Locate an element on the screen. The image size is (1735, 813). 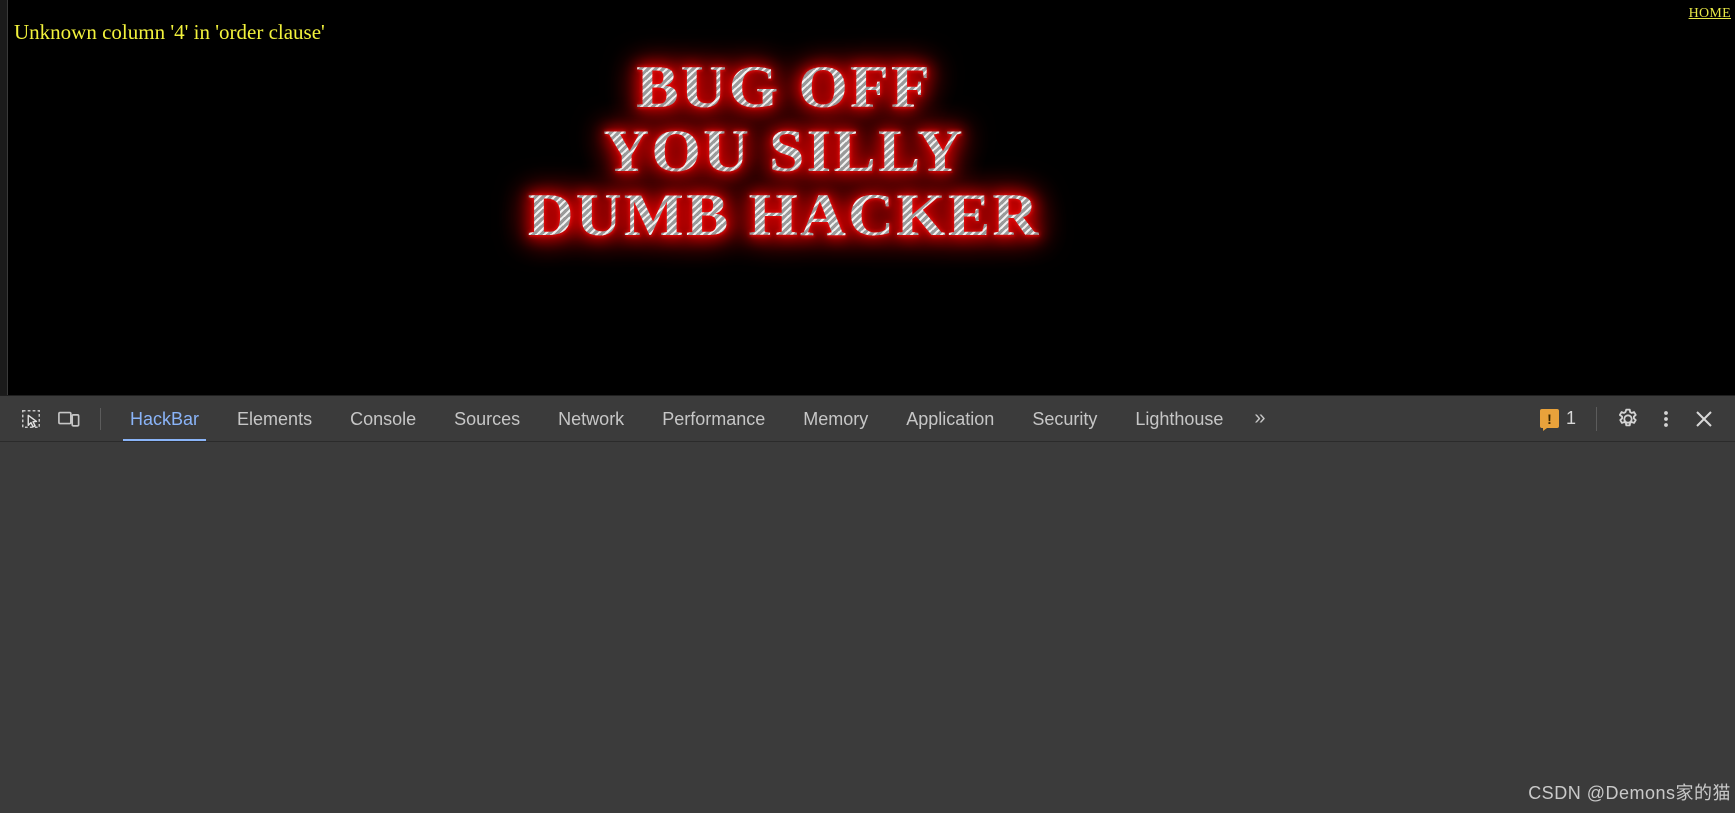
toolbar-divider-right is located at coordinates (1596, 418).